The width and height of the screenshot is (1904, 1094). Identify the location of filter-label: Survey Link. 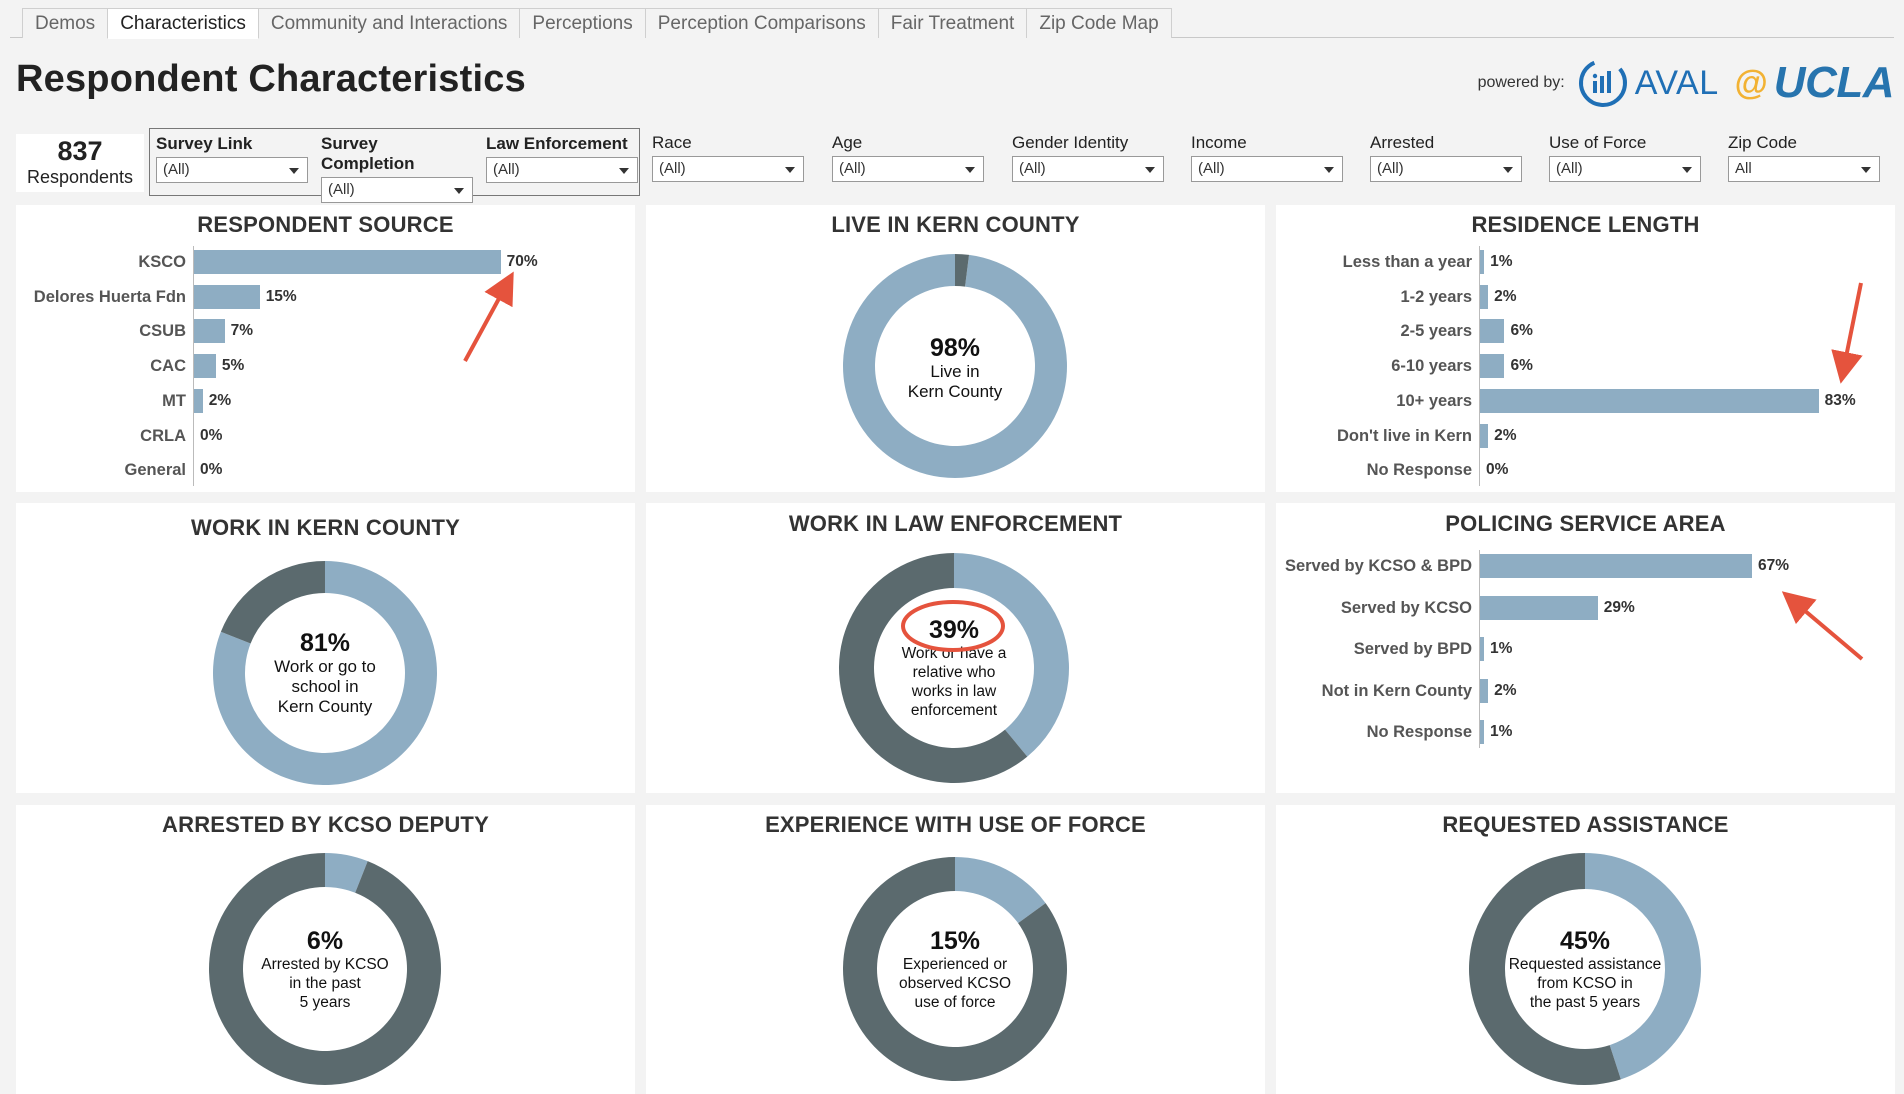
(204, 143).